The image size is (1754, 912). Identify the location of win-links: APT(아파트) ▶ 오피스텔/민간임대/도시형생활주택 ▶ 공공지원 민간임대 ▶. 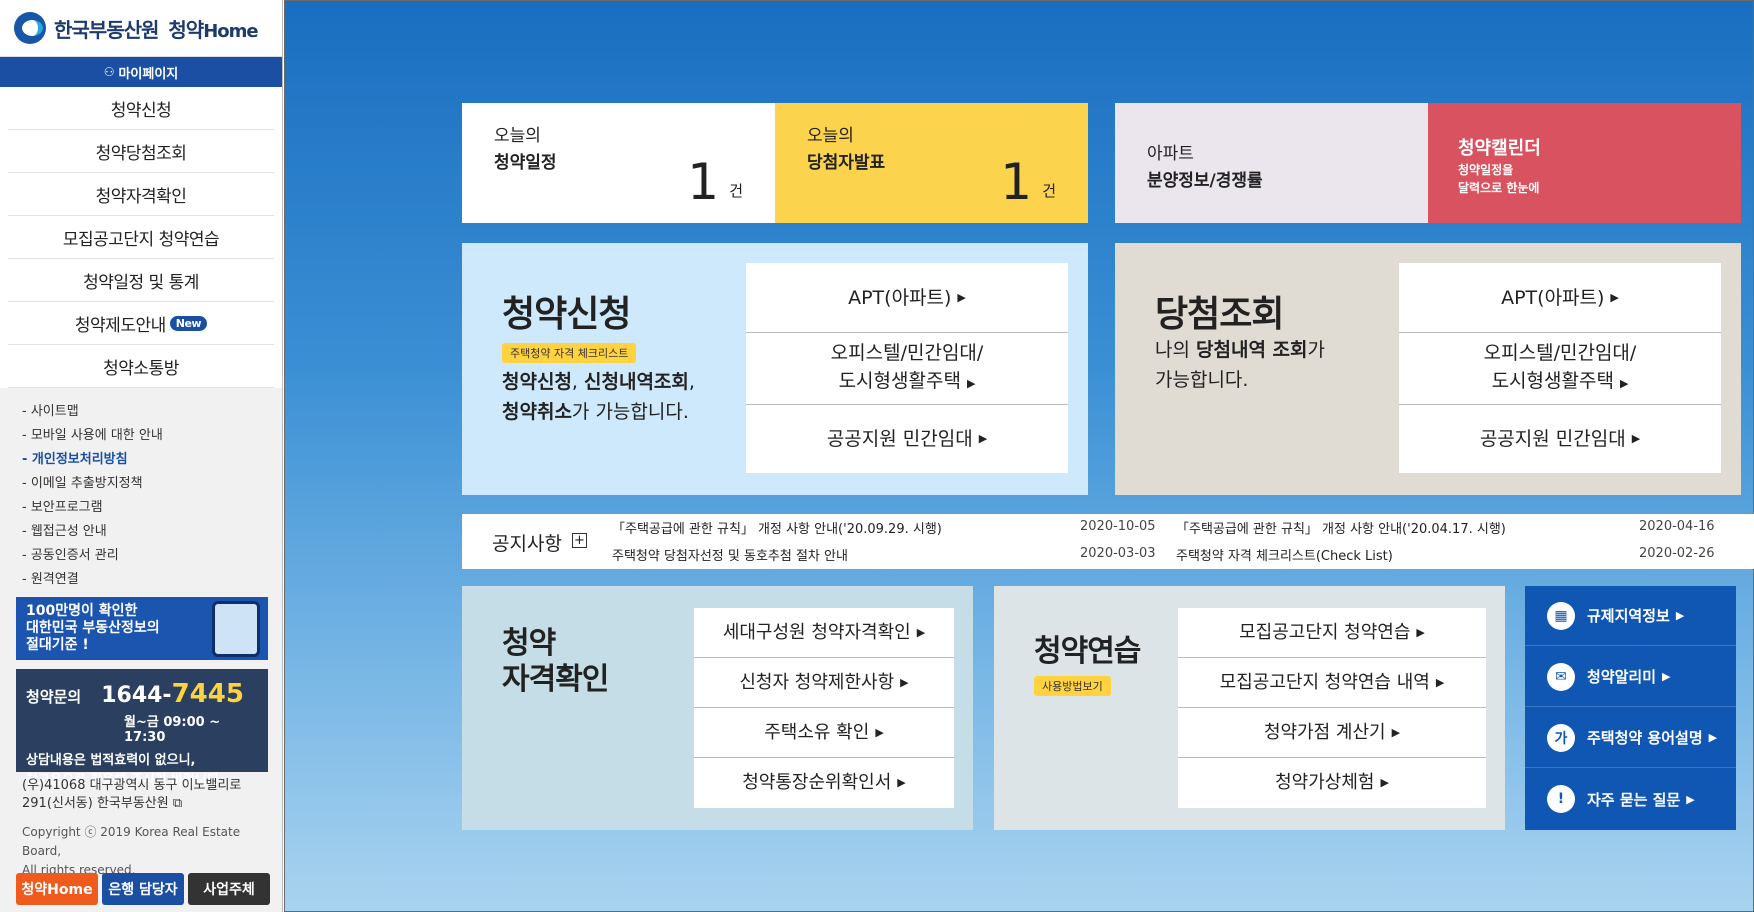
(1560, 368).